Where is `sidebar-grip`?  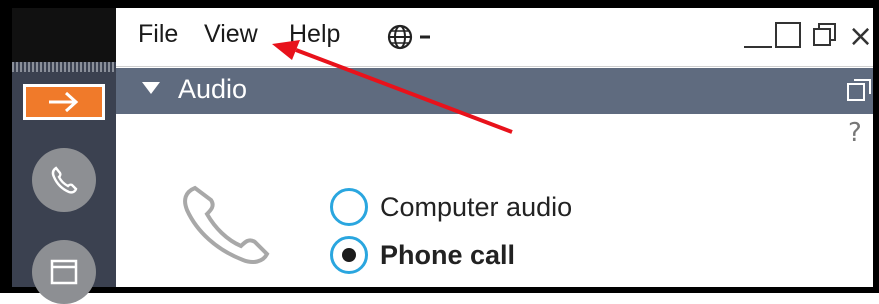
sidebar-grip is located at coordinates (64, 67).